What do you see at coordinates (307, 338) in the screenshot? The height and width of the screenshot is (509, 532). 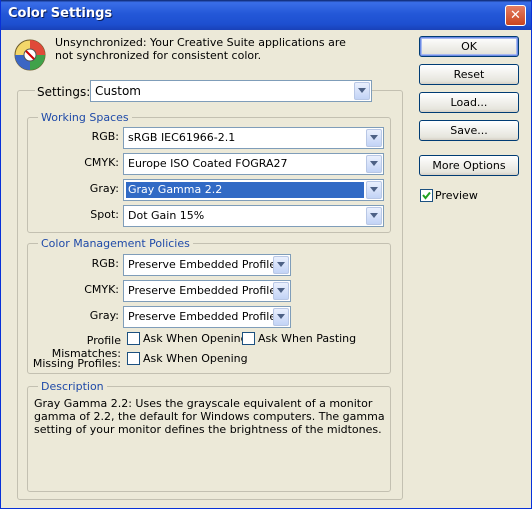 I see `ask-when-pasting-label: Ask When Pasting` at bounding box center [307, 338].